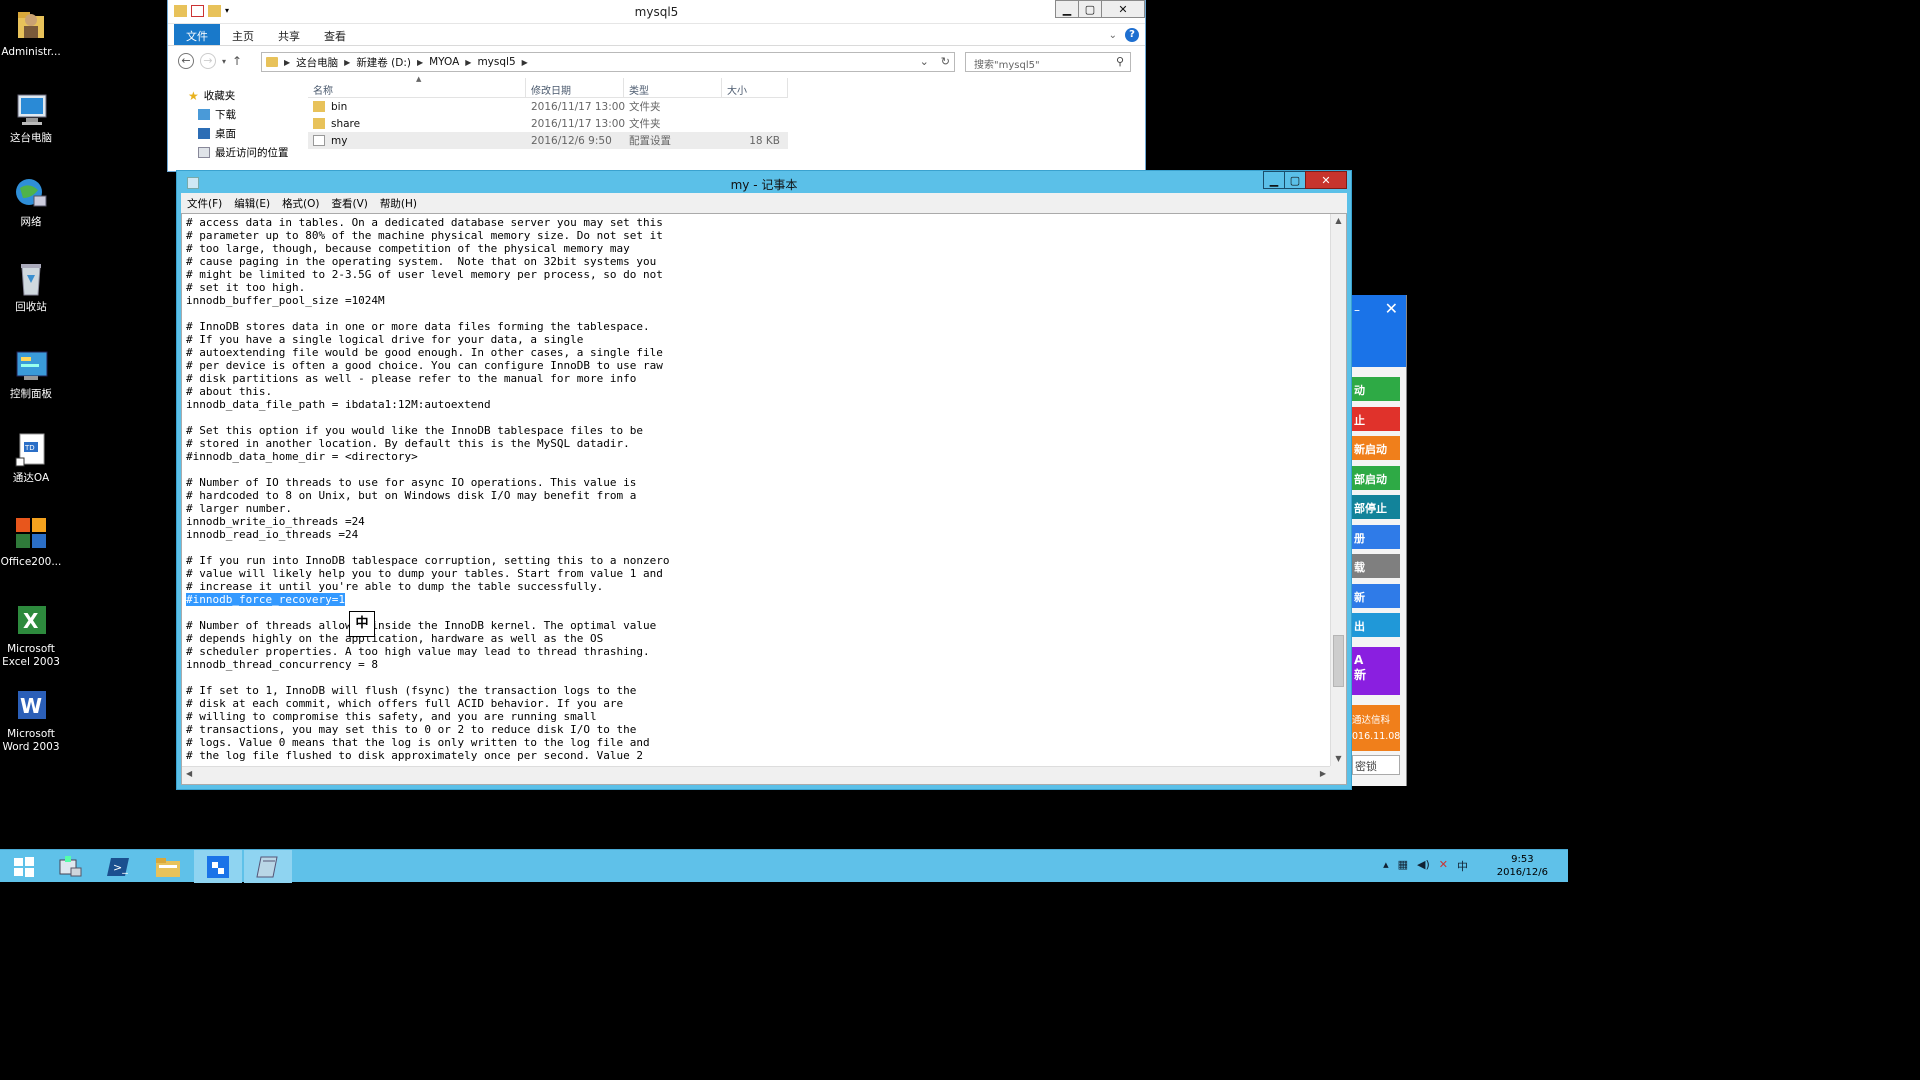 The image size is (1920, 1080). Describe the element at coordinates (350, 203) in the screenshot. I see `menu-view: 查看(V)` at that location.